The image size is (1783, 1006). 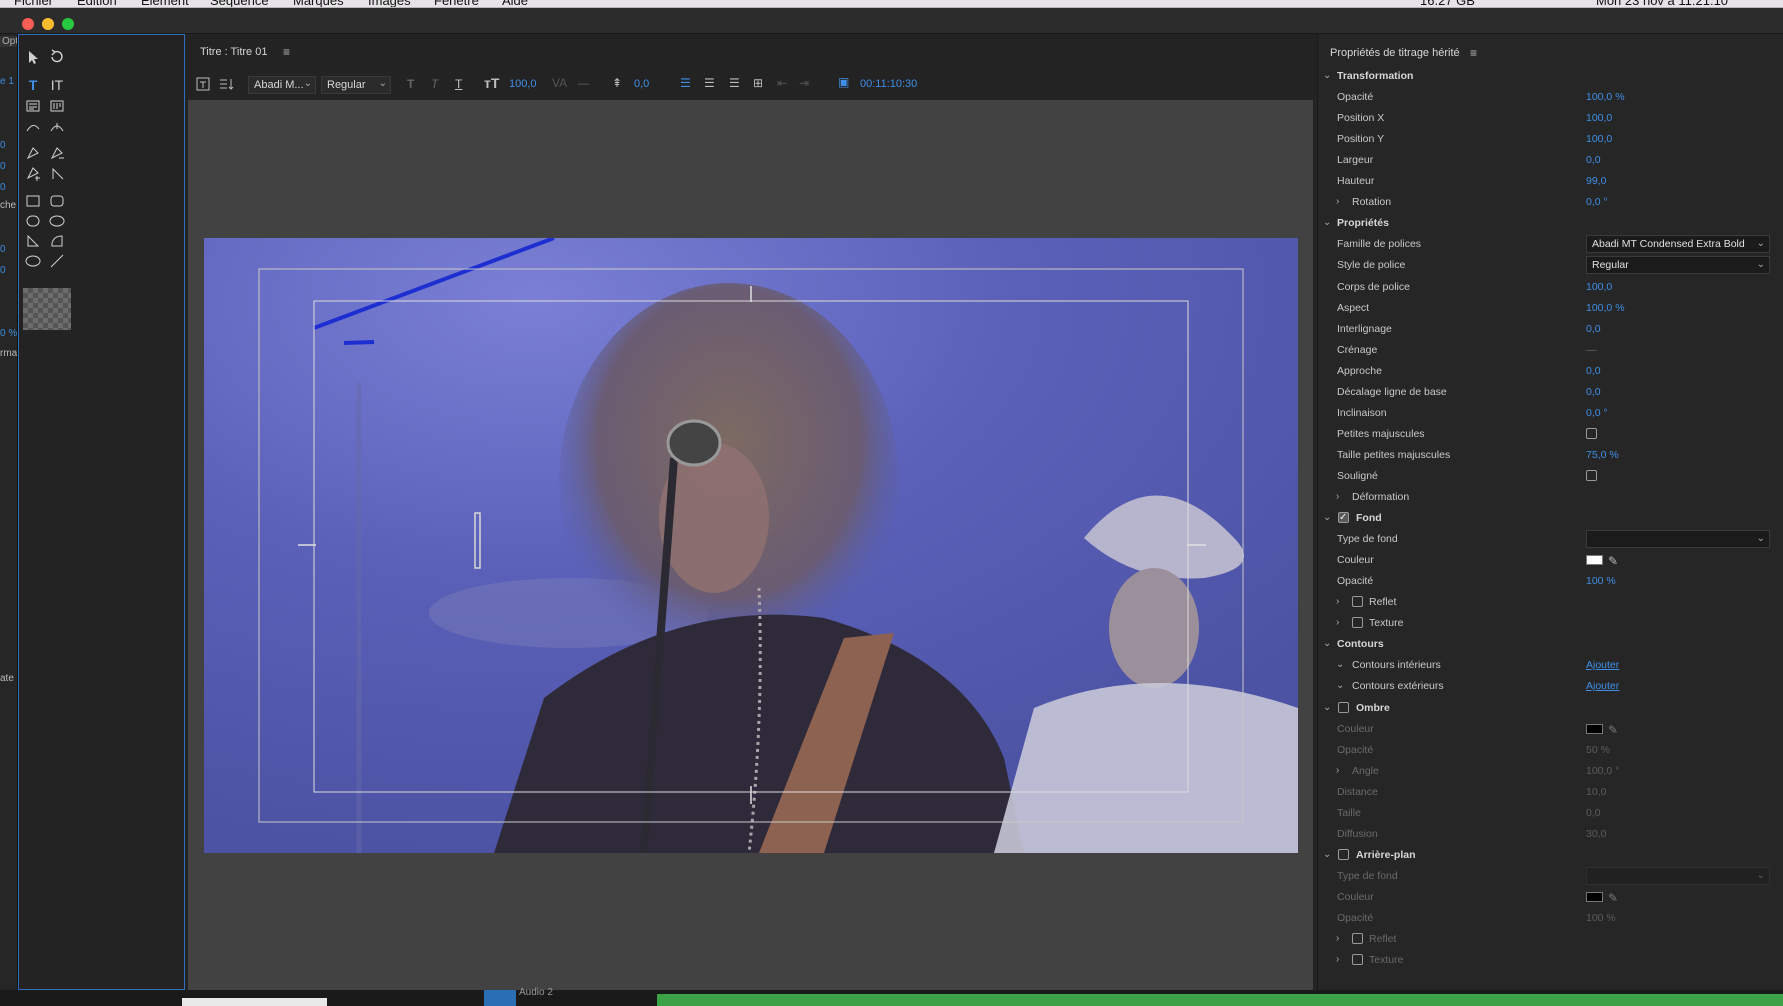 What do you see at coordinates (456, 3) in the screenshot?
I see `menu-item: Fenêtre` at bounding box center [456, 3].